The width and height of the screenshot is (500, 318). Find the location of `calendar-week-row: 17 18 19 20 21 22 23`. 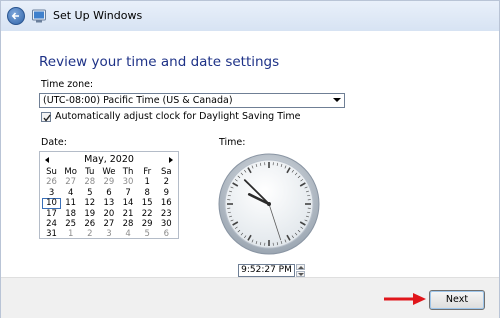

calendar-week-row: 17 18 19 20 21 22 23 is located at coordinates (109, 214).